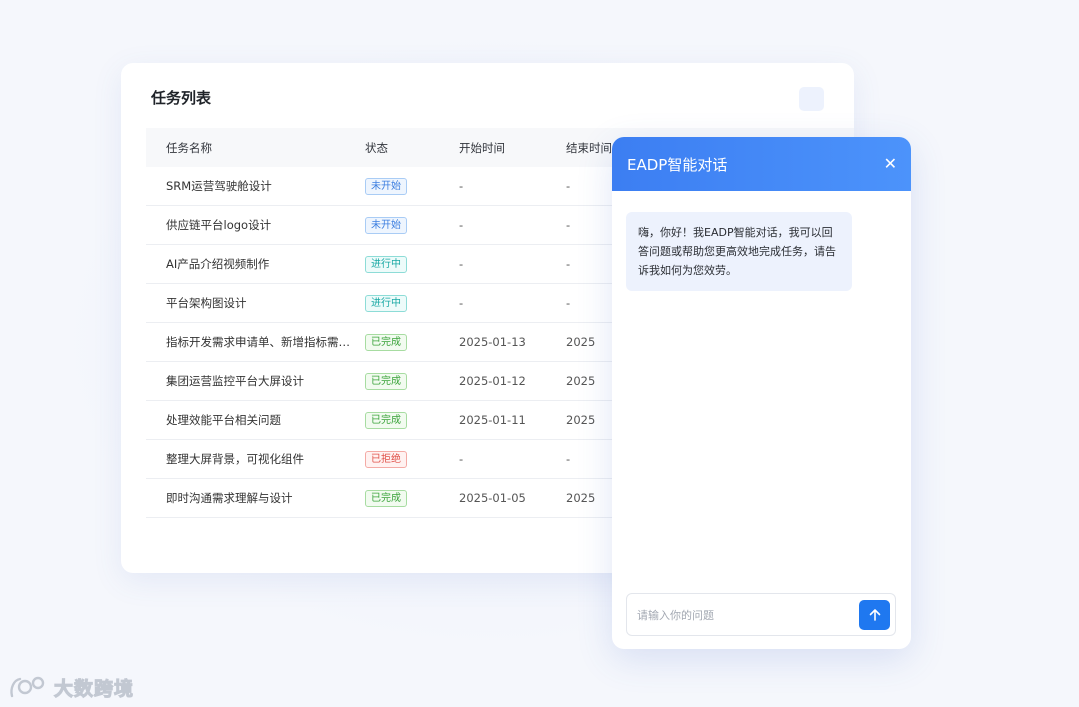 This screenshot has height=707, width=1079. Describe the element at coordinates (492, 498) in the screenshot. I see `start-date: 2025-01-05` at that location.